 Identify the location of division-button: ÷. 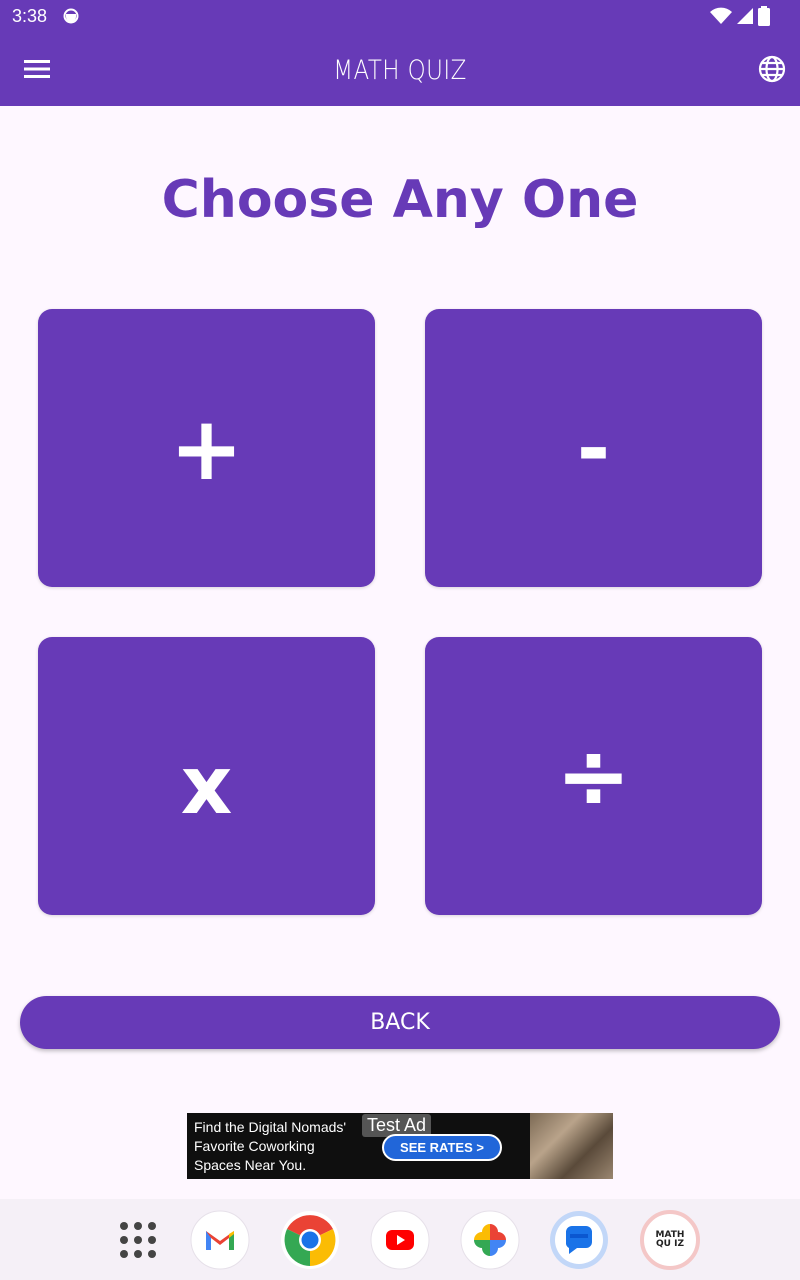
(593, 776).